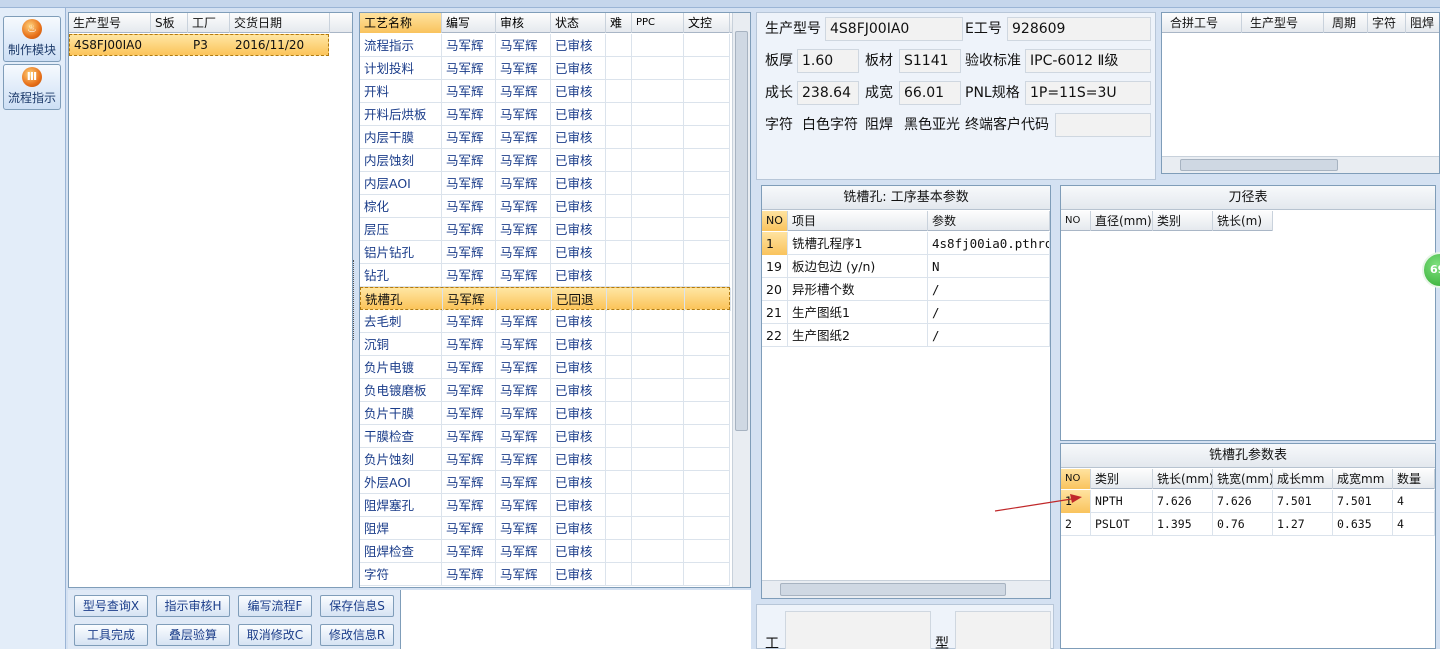  What do you see at coordinates (906, 312) in the screenshot?
I see `table-row: 21 生产图纸1/` at bounding box center [906, 312].